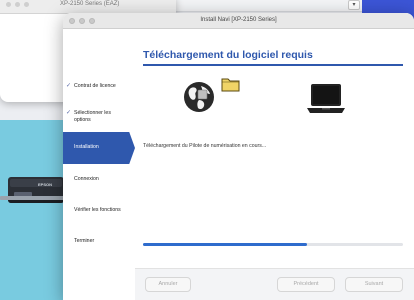 Image resolution: width=414 pixels, height=300 pixels. Describe the element at coordinates (274, 284) in the screenshot. I see `button-bar: Annuler Précédent Suivant` at that location.